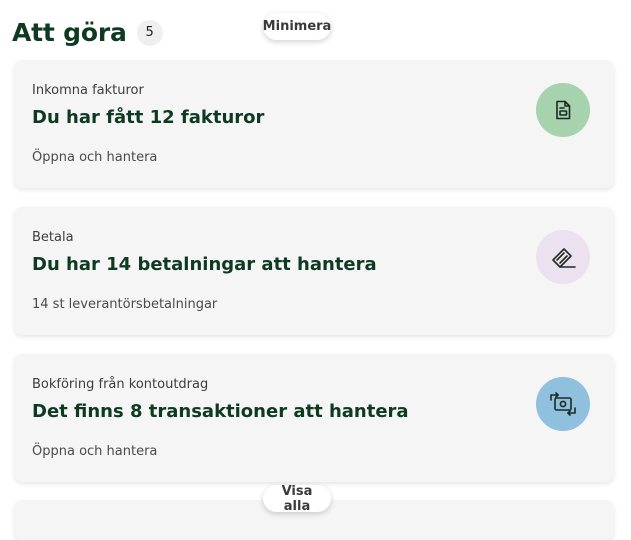 This screenshot has height=540, width=631. I want to click on minimize-button: Minimera, so click(297, 26).